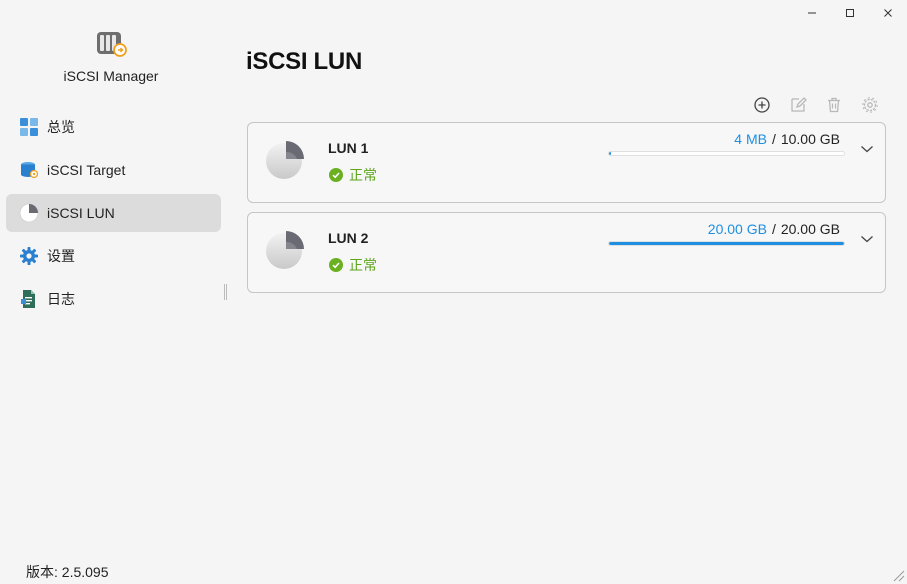  What do you see at coordinates (113, 256) in the screenshot?
I see `sidebar-item-settings: 设置` at bounding box center [113, 256].